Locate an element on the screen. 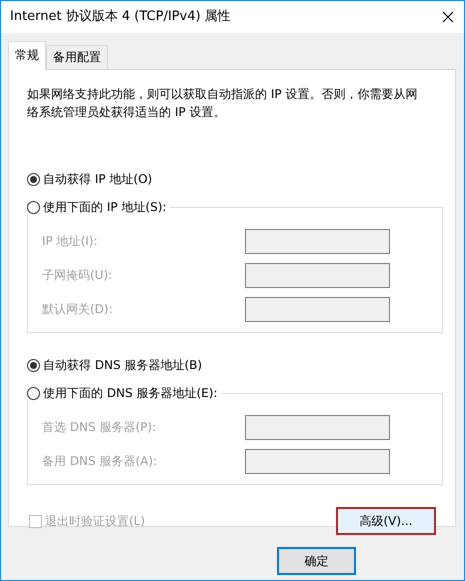 The height and width of the screenshot is (581, 465). tab: 常规 is located at coordinates (27, 55).